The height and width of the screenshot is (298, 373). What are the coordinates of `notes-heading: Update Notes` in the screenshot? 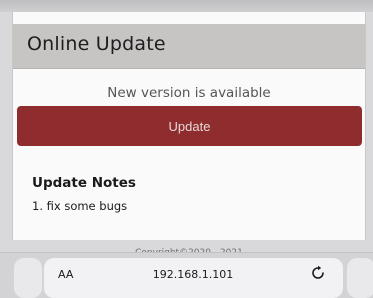 It's located at (84, 183).